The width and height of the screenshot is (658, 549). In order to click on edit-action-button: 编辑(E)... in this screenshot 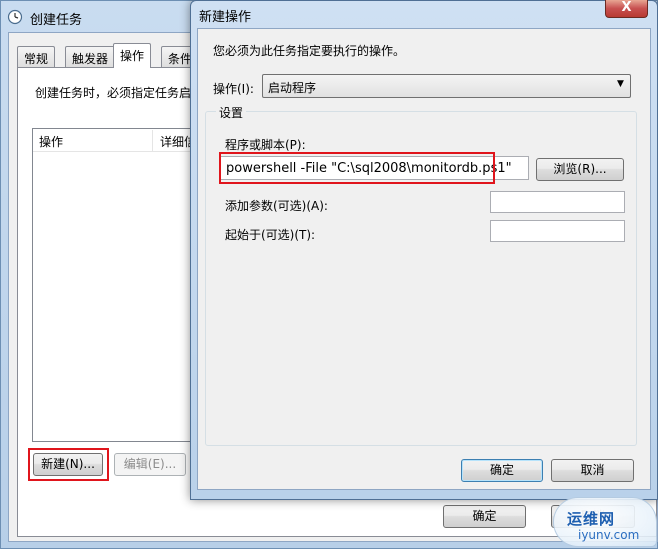, I will do `click(150, 464)`.